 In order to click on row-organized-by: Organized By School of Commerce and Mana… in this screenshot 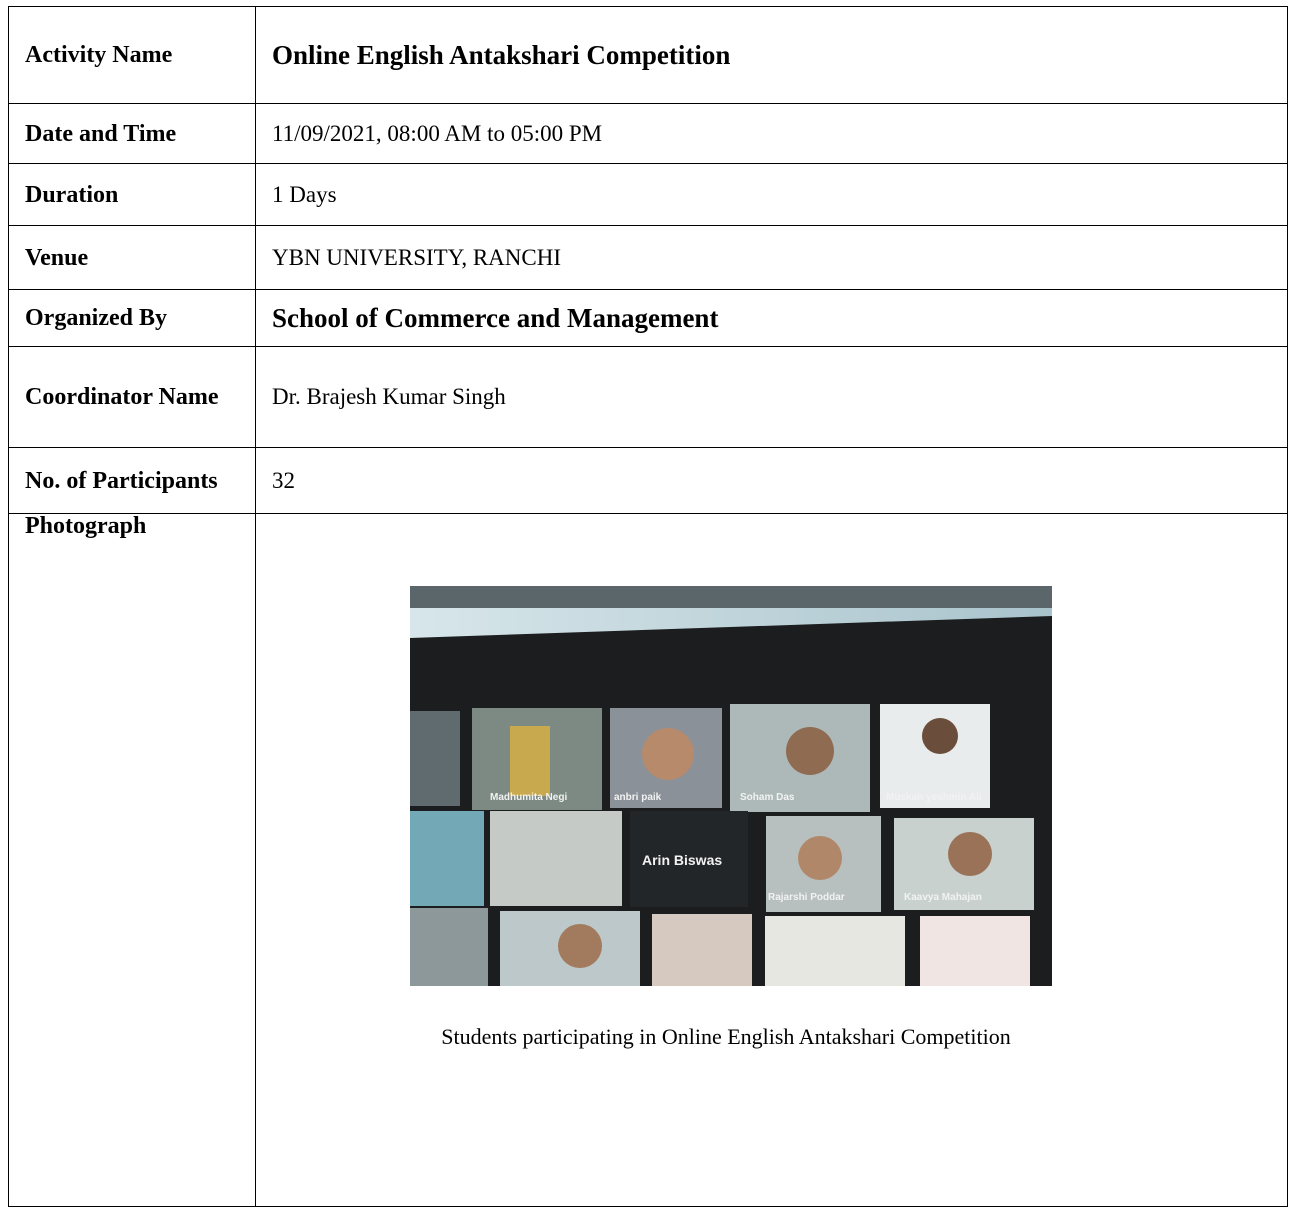, I will do `click(648, 318)`.